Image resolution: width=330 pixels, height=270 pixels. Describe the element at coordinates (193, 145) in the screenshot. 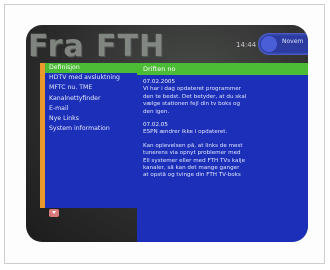

I see `news-line: Kan oplevelsen på, at links de mest` at that location.